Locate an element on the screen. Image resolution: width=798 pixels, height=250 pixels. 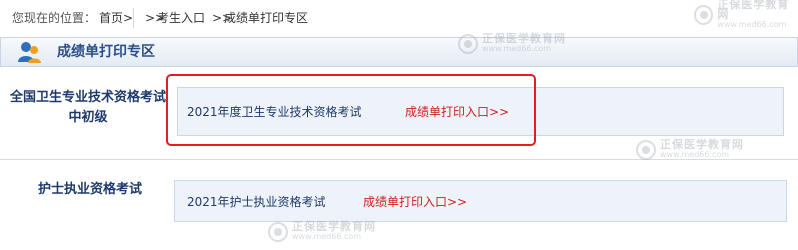
section-header: 成绩单打印专区 is located at coordinates (399, 52).